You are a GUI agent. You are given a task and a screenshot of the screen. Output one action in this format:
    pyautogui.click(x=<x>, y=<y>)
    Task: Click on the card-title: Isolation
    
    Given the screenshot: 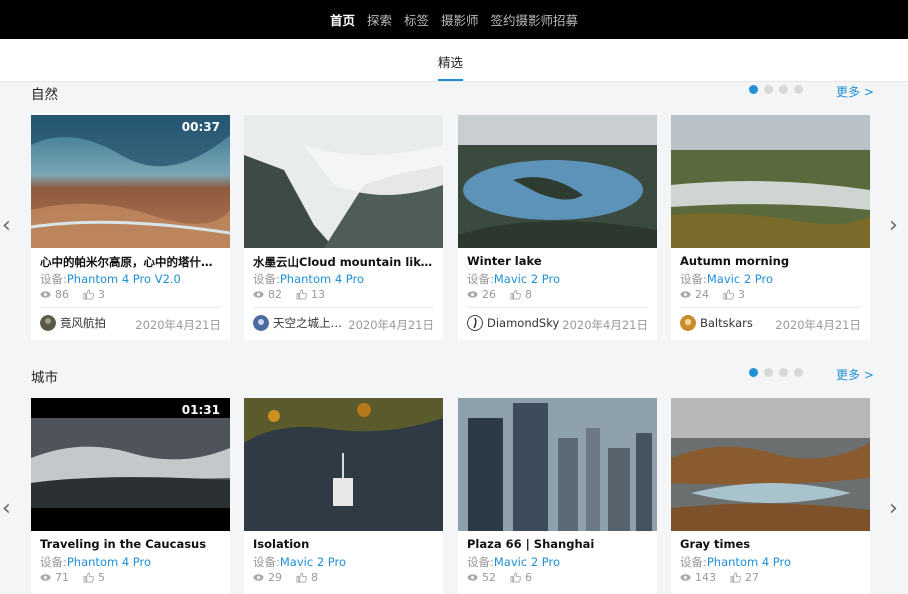 What is the action you would take?
    pyautogui.click(x=344, y=544)
    